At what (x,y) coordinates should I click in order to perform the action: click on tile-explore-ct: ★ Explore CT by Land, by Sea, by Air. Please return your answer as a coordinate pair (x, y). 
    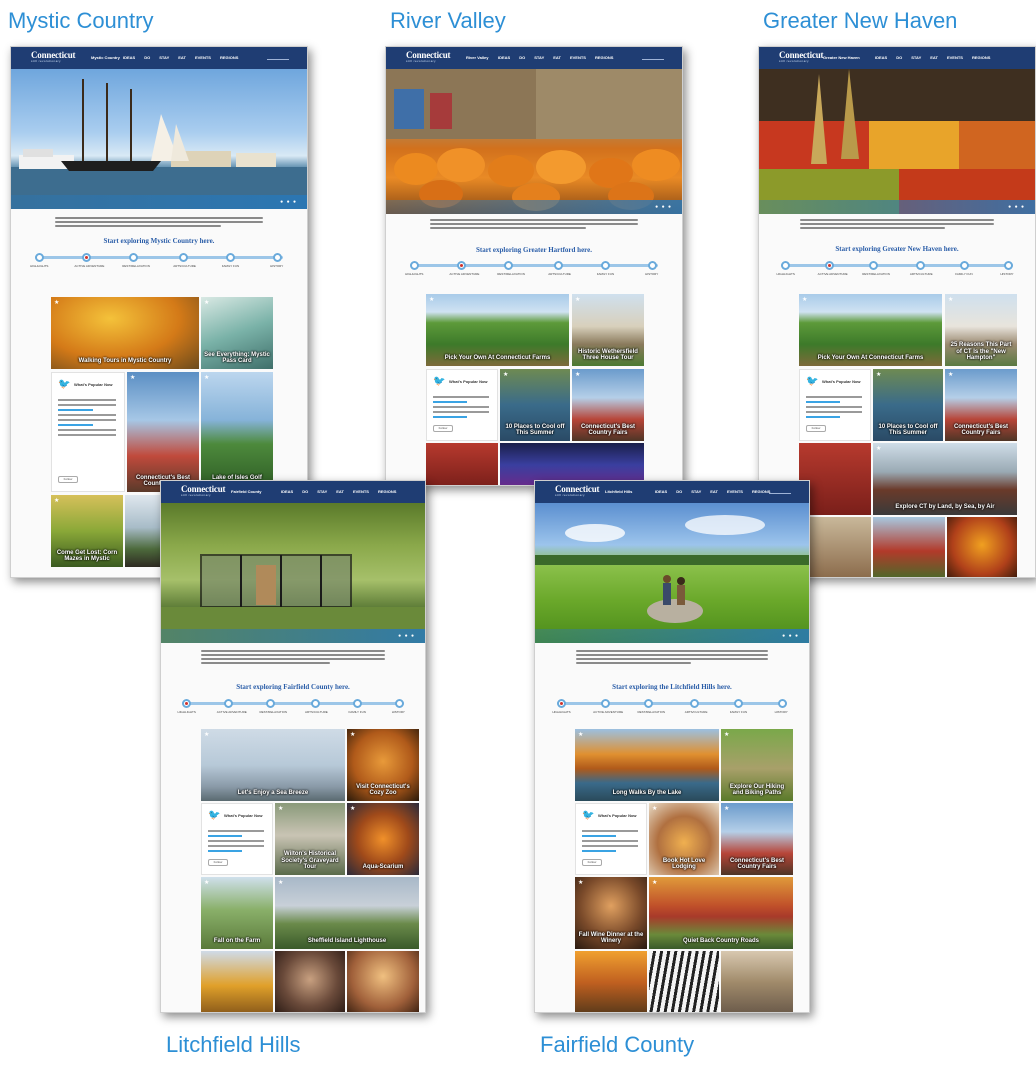
    Looking at the image, I should click on (945, 479).